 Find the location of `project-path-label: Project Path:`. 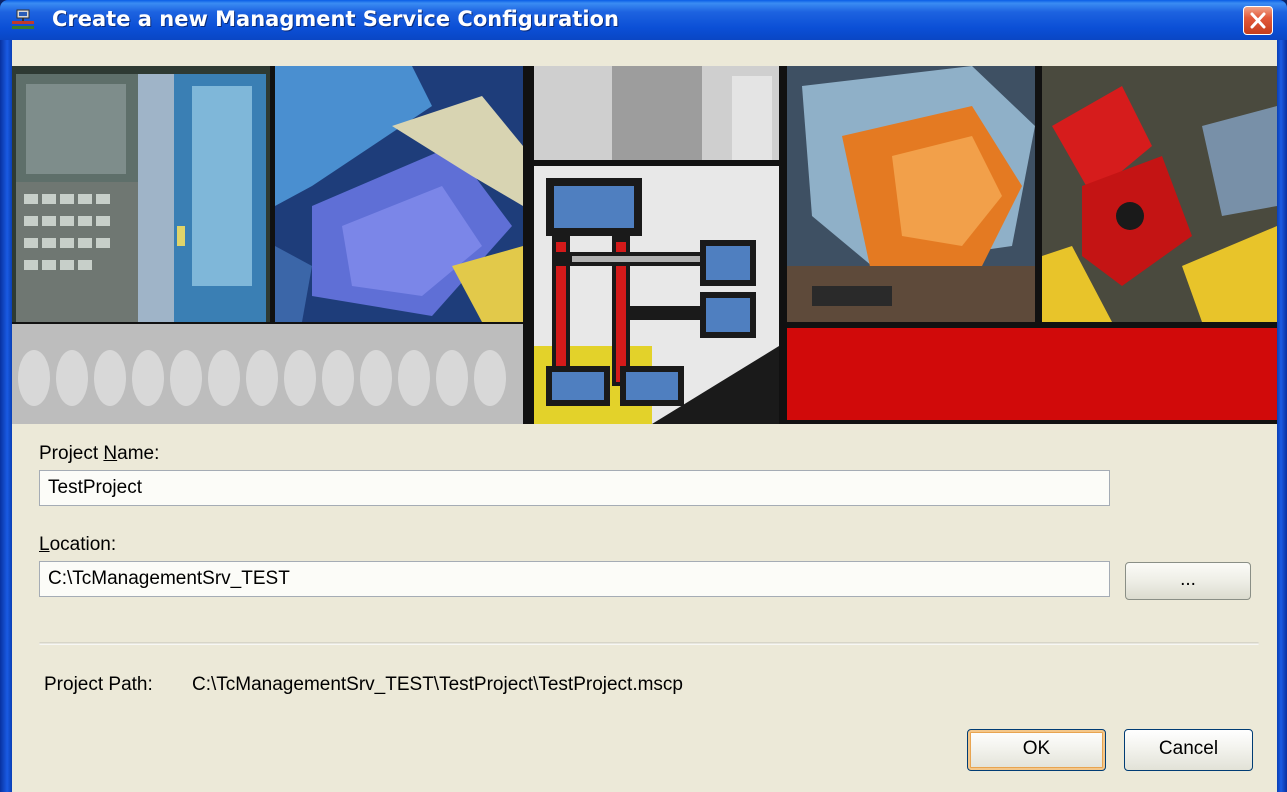

project-path-label: Project Path: is located at coordinates (98, 684).